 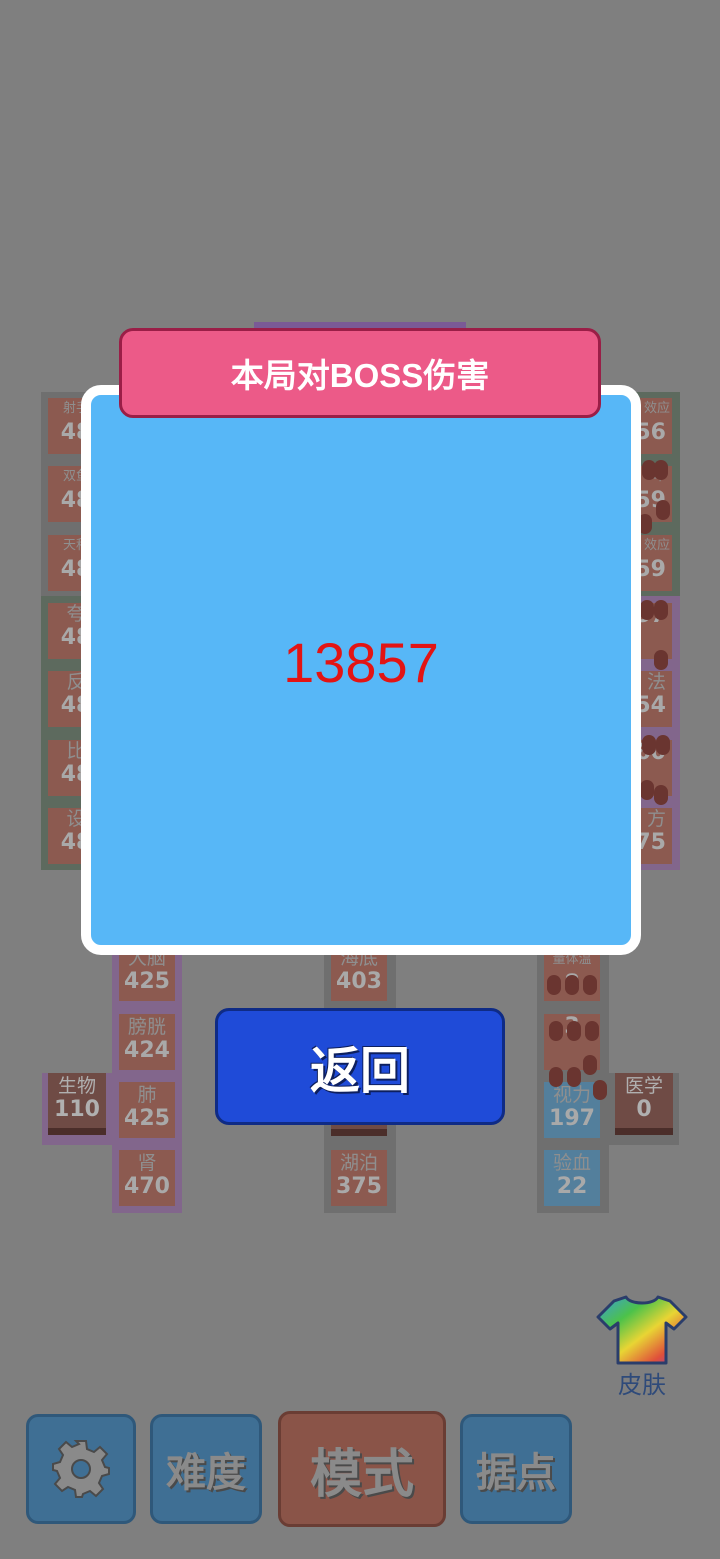 What do you see at coordinates (642, 1385) in the screenshot?
I see `skin-label: 皮肤` at bounding box center [642, 1385].